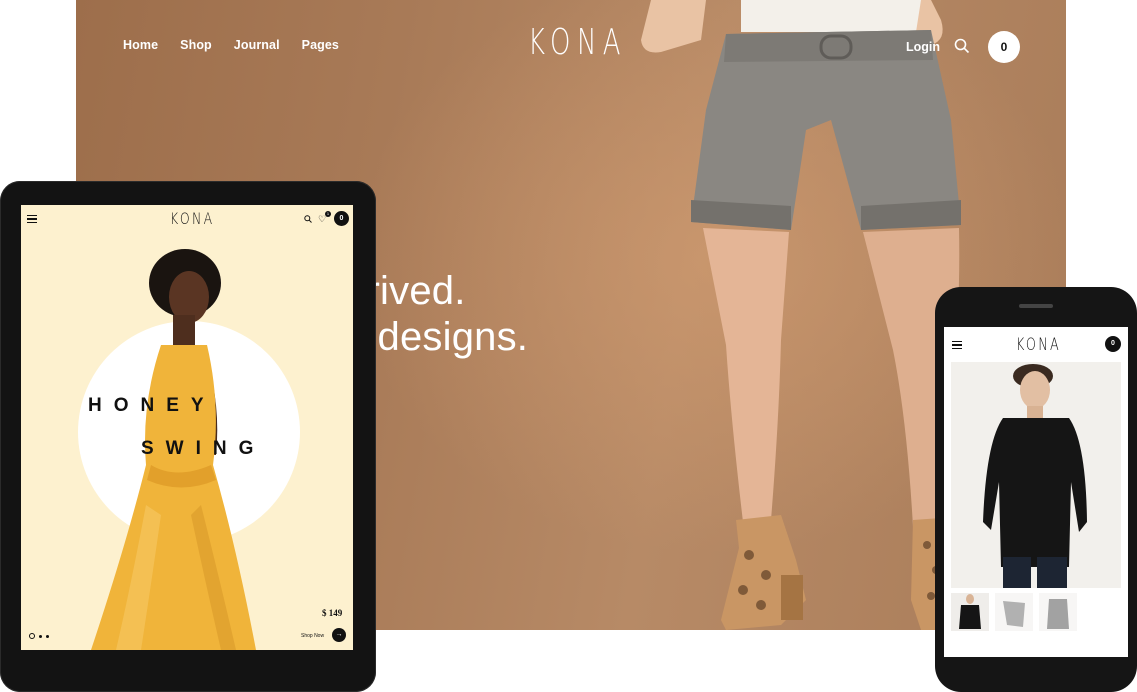  I want to click on slider-dots, so click(39, 636).